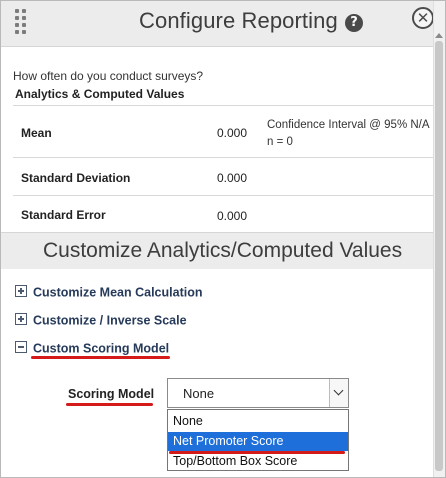 Image resolution: width=446 pixels, height=478 pixels. I want to click on scoring-model-select: None, so click(258, 393).